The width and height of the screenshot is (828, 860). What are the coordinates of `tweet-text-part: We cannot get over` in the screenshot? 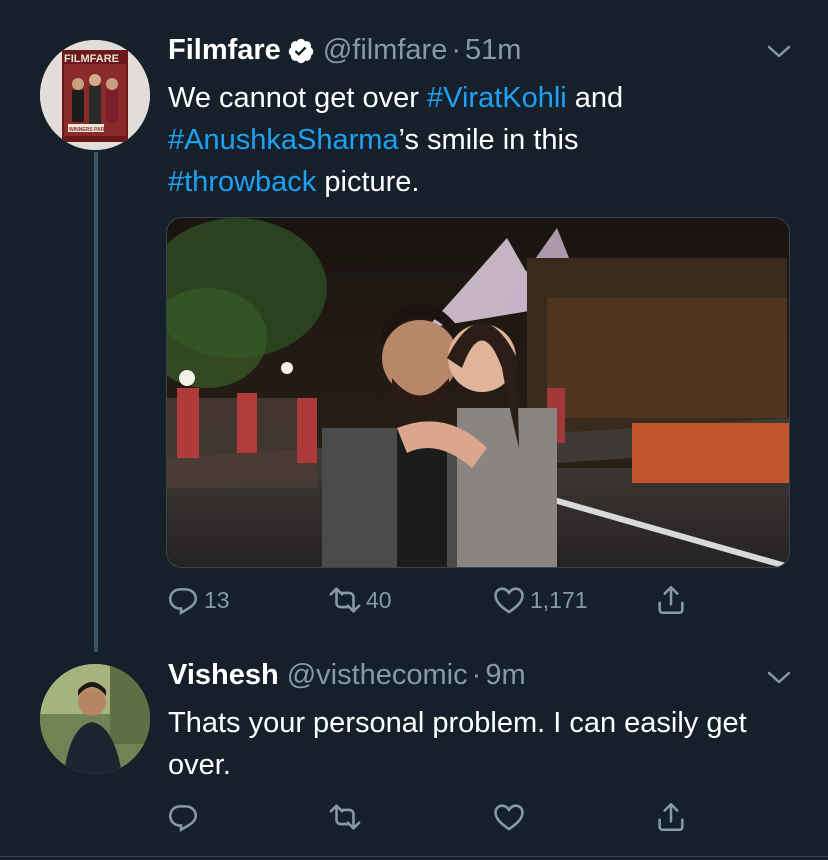 It's located at (298, 98).